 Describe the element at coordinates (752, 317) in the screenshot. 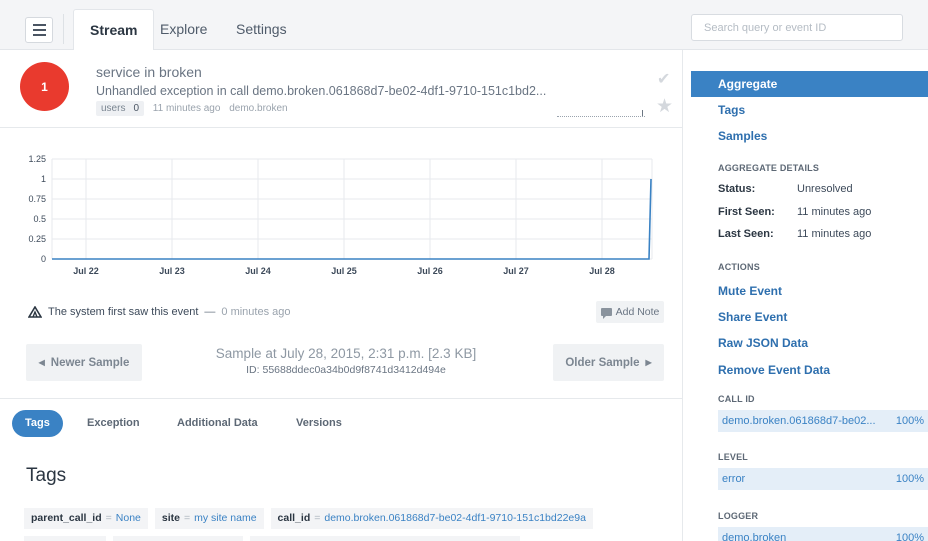

I see `share-event-link: Share Event` at that location.